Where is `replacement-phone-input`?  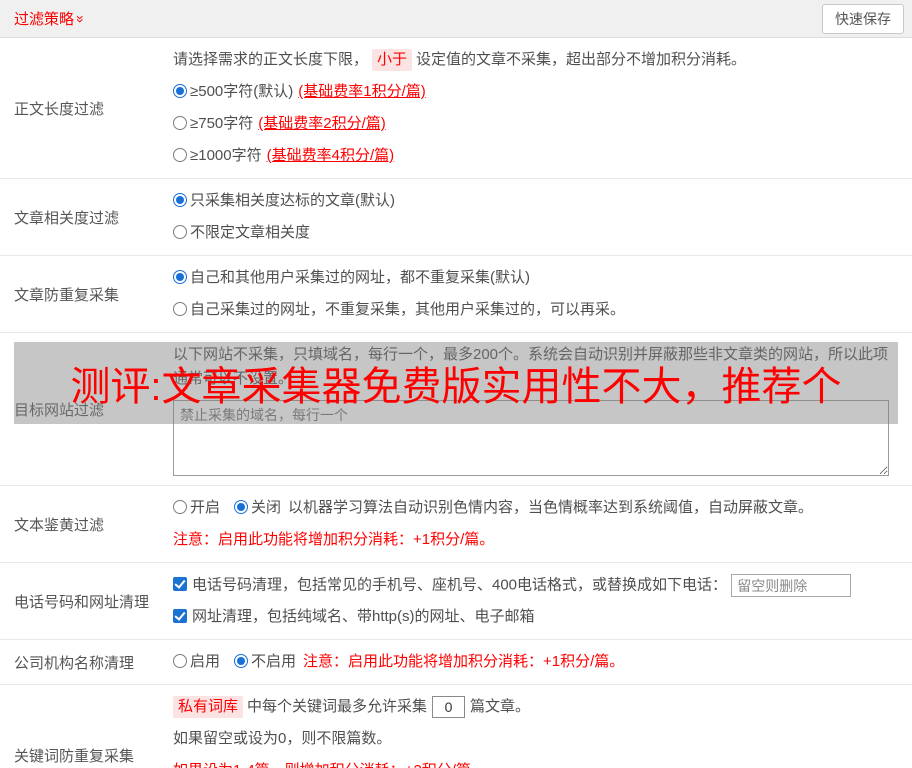
replacement-phone-input is located at coordinates (791, 585).